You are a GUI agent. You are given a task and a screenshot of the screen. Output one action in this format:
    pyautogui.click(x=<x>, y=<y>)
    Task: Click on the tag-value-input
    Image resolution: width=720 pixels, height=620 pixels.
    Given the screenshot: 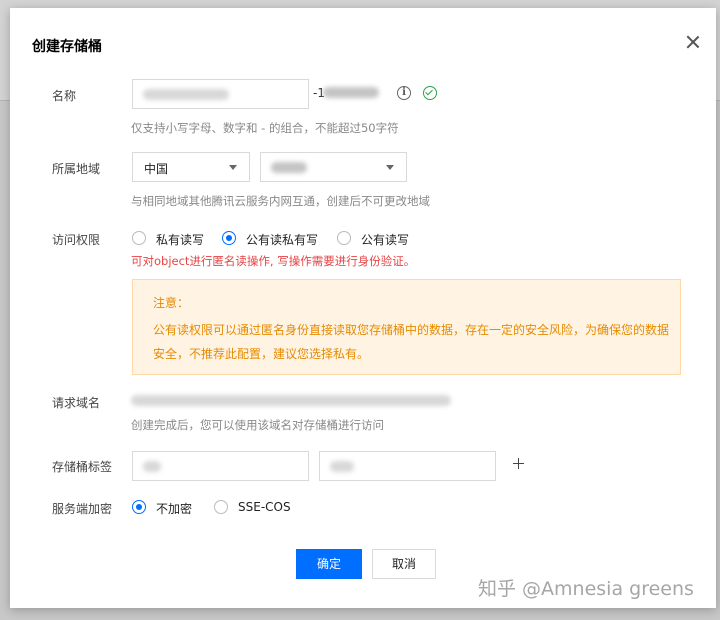 What is the action you would take?
    pyautogui.click(x=407, y=466)
    